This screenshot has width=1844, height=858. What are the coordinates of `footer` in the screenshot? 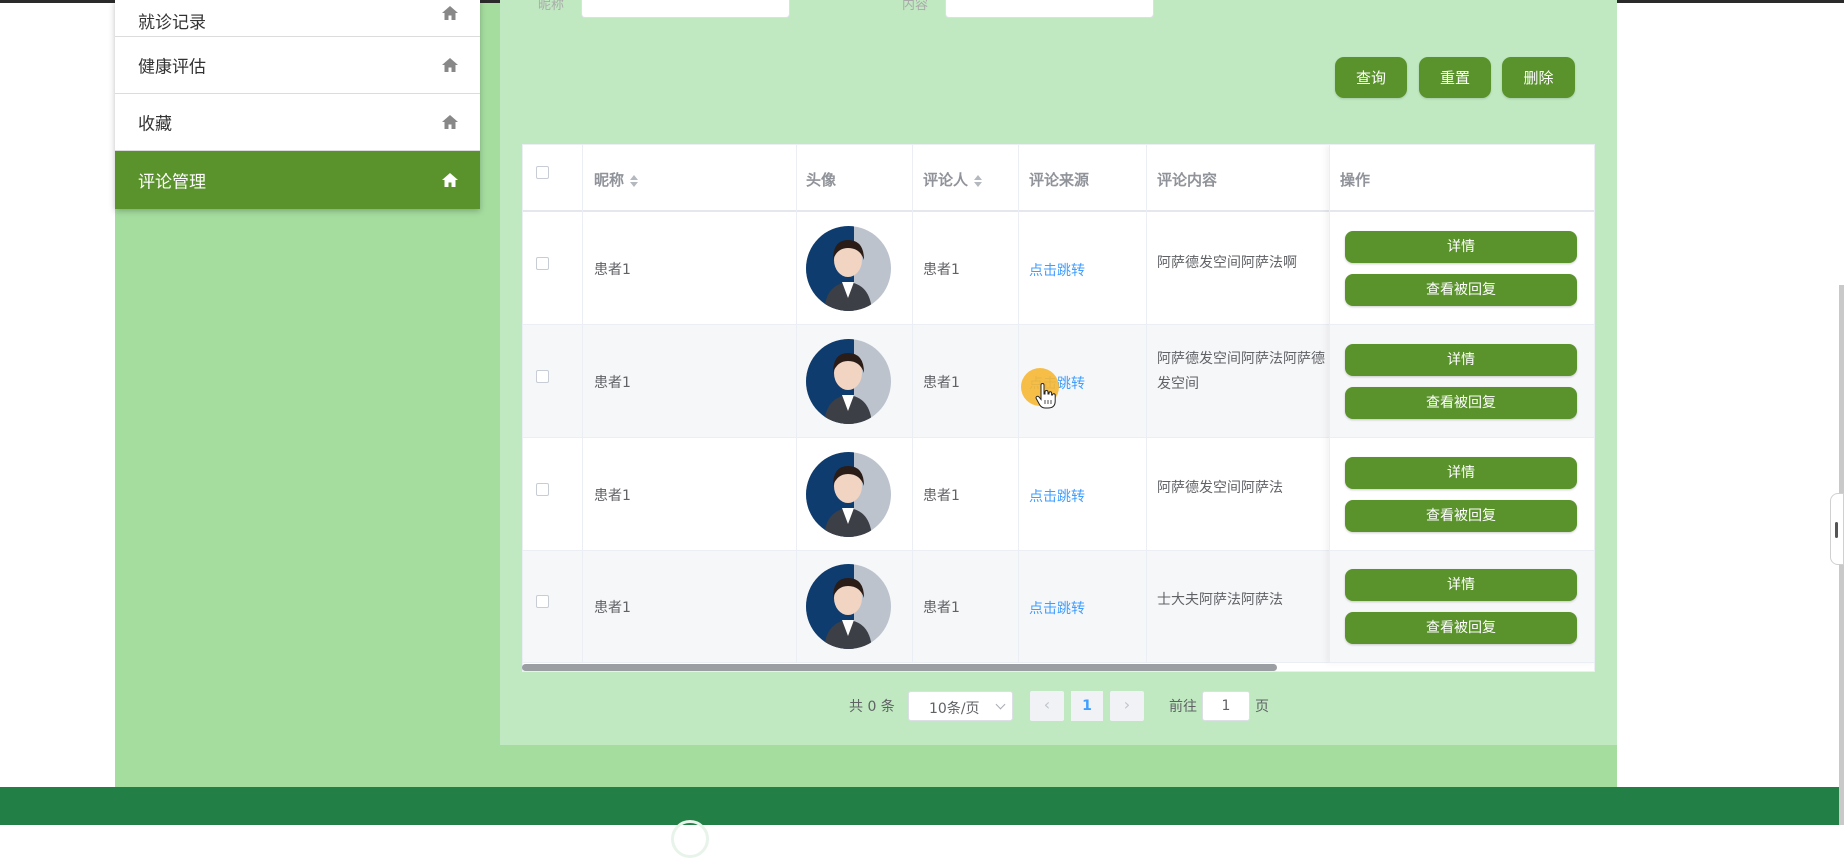 It's located at (922, 806).